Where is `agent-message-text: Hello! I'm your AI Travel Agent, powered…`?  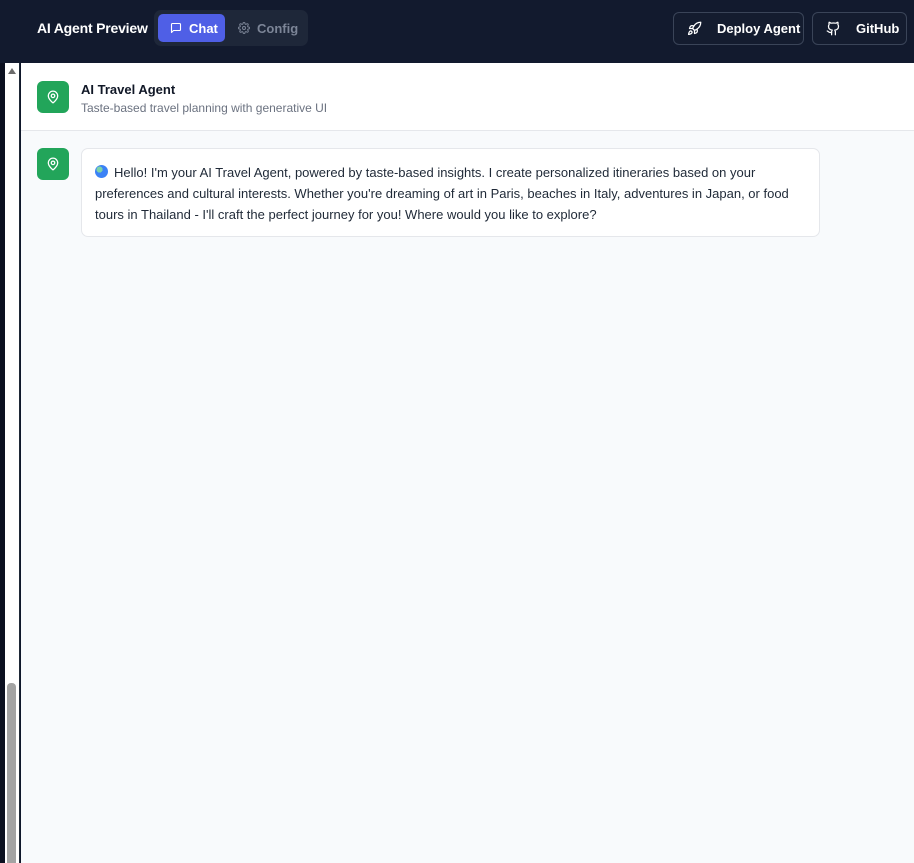
agent-message-text: Hello! I'm your AI Travel Agent, powered… is located at coordinates (442, 193).